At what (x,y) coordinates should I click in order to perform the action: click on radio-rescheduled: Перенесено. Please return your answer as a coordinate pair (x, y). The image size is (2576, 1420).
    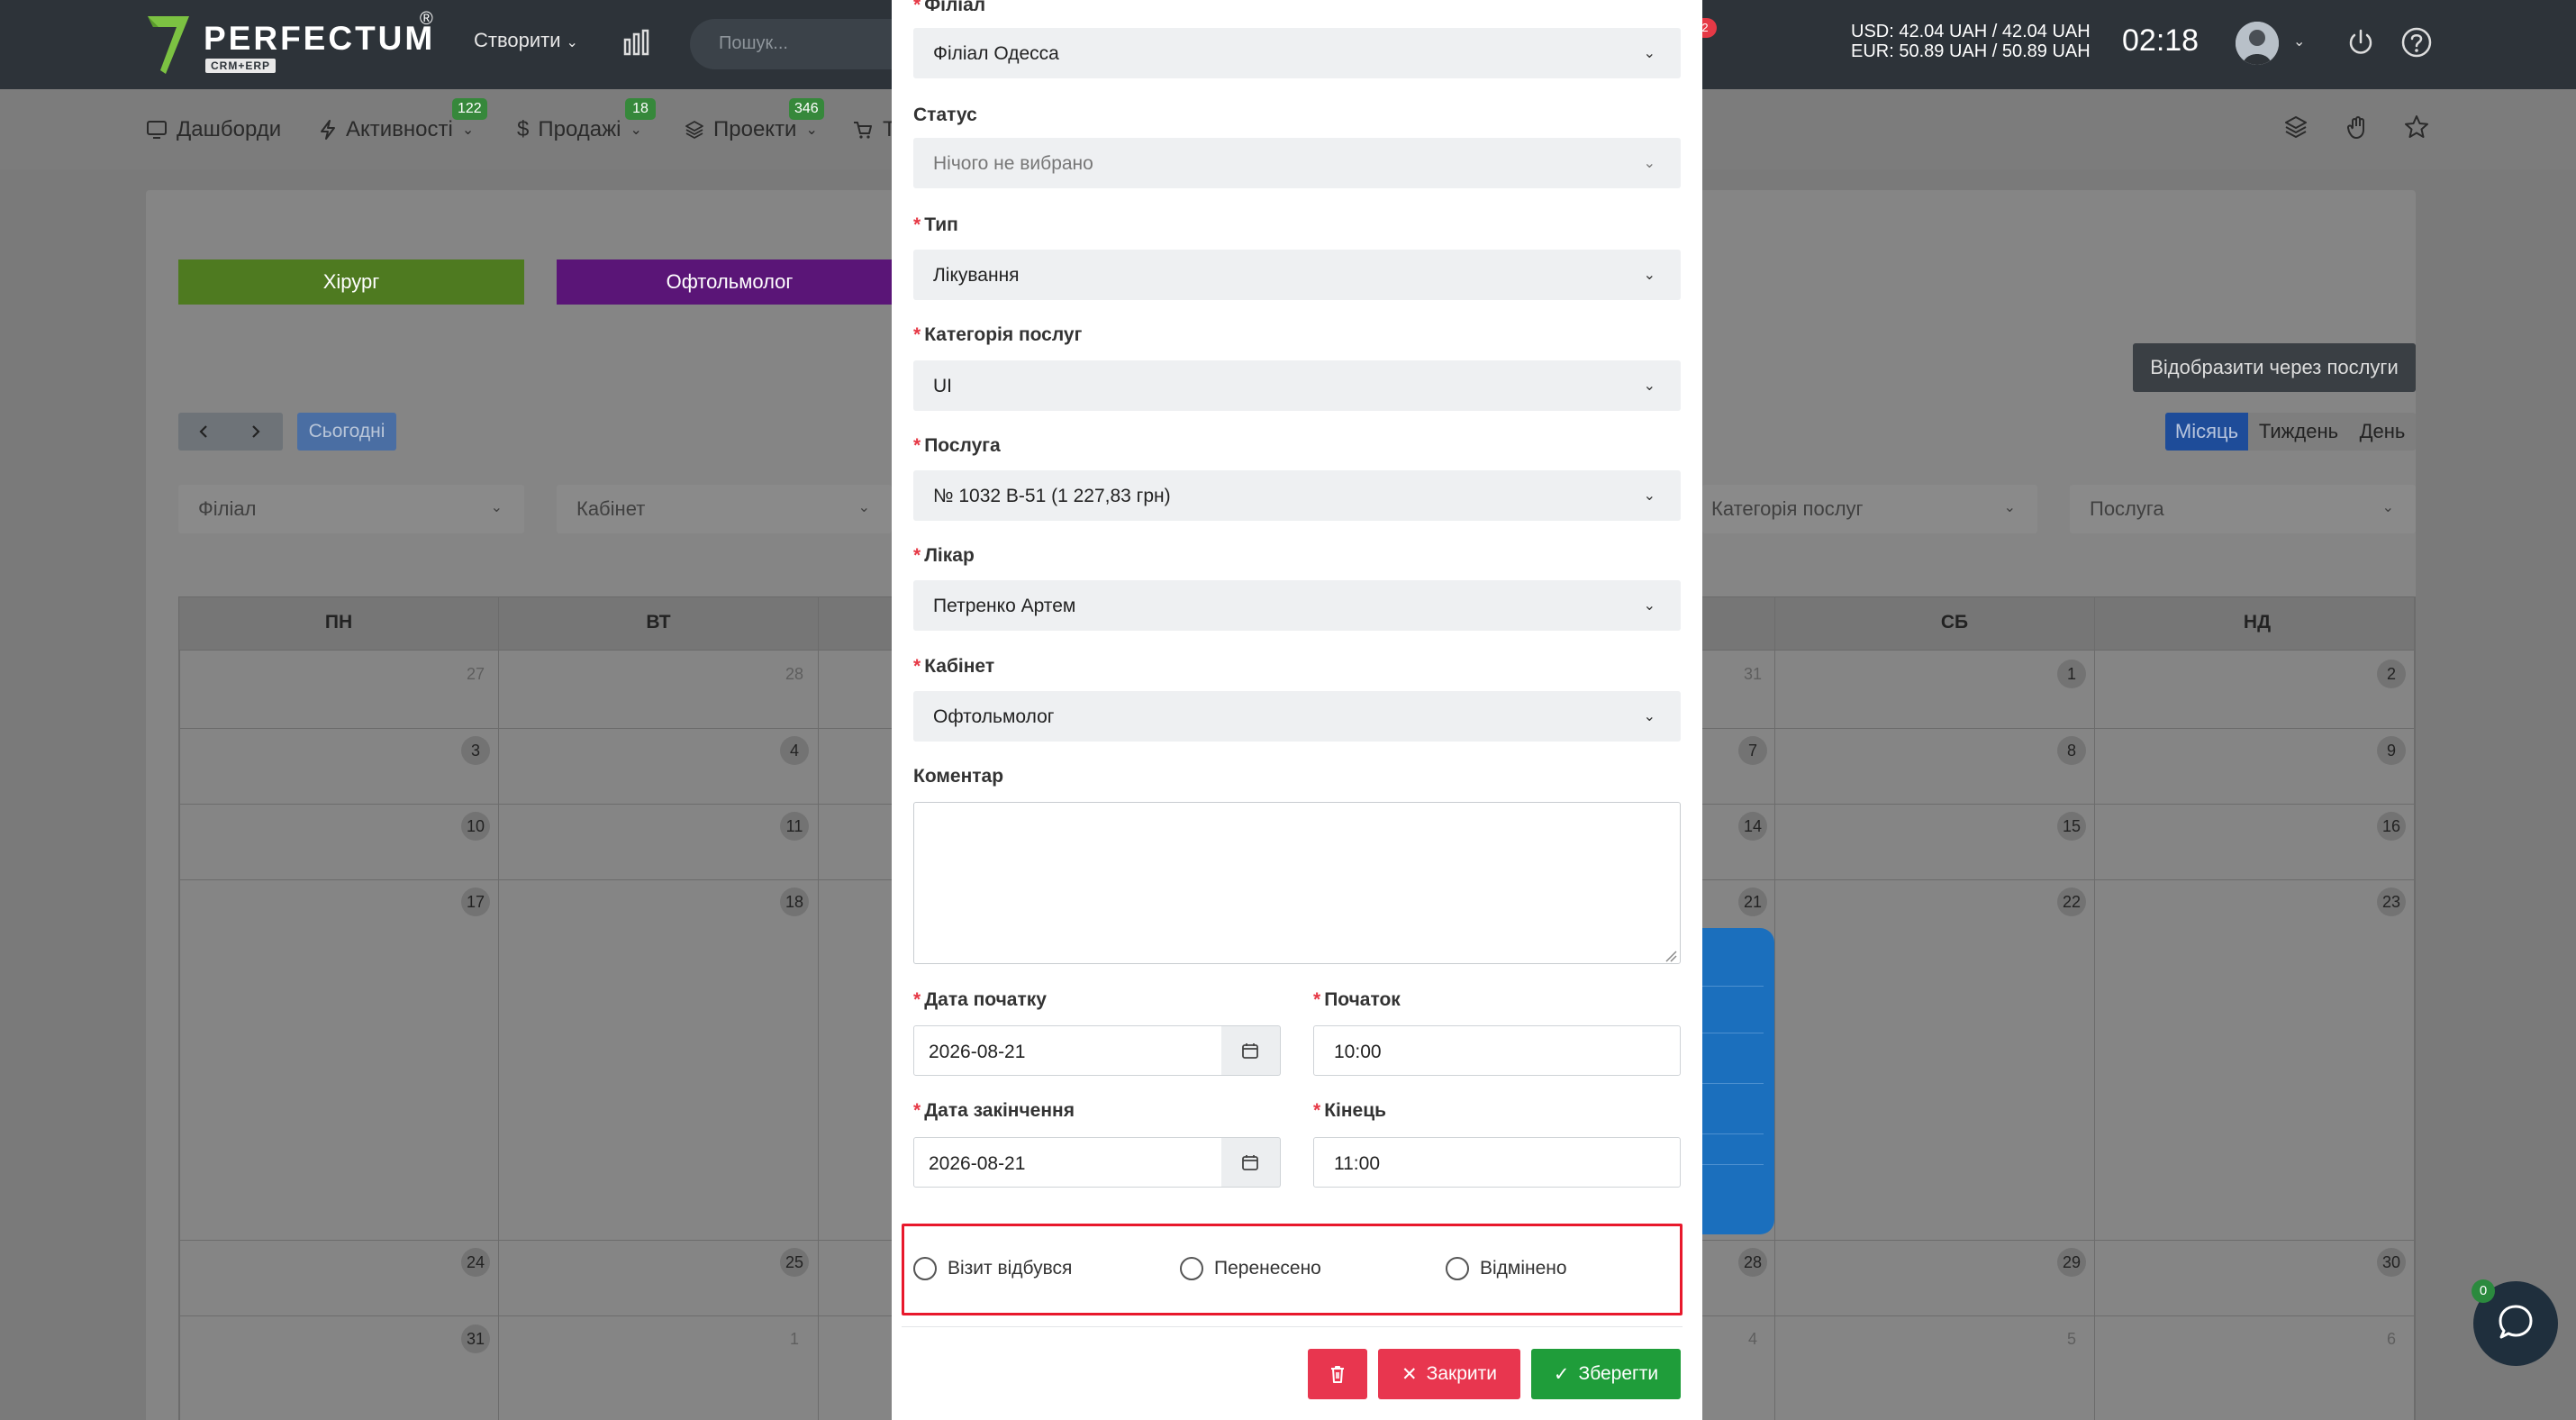
    Looking at the image, I should click on (1250, 1268).